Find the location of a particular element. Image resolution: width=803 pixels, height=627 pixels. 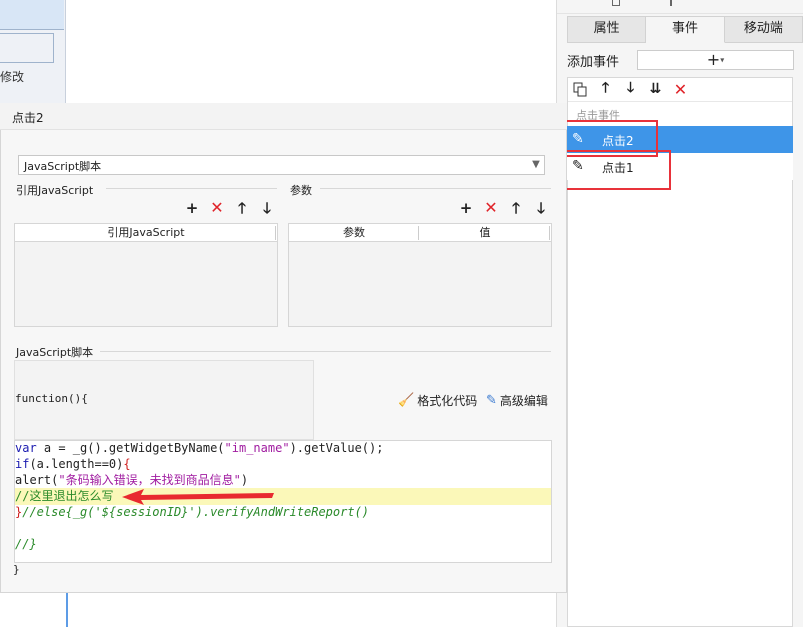

dropdown-caret-icon: ▾ is located at coordinates (722, 60).